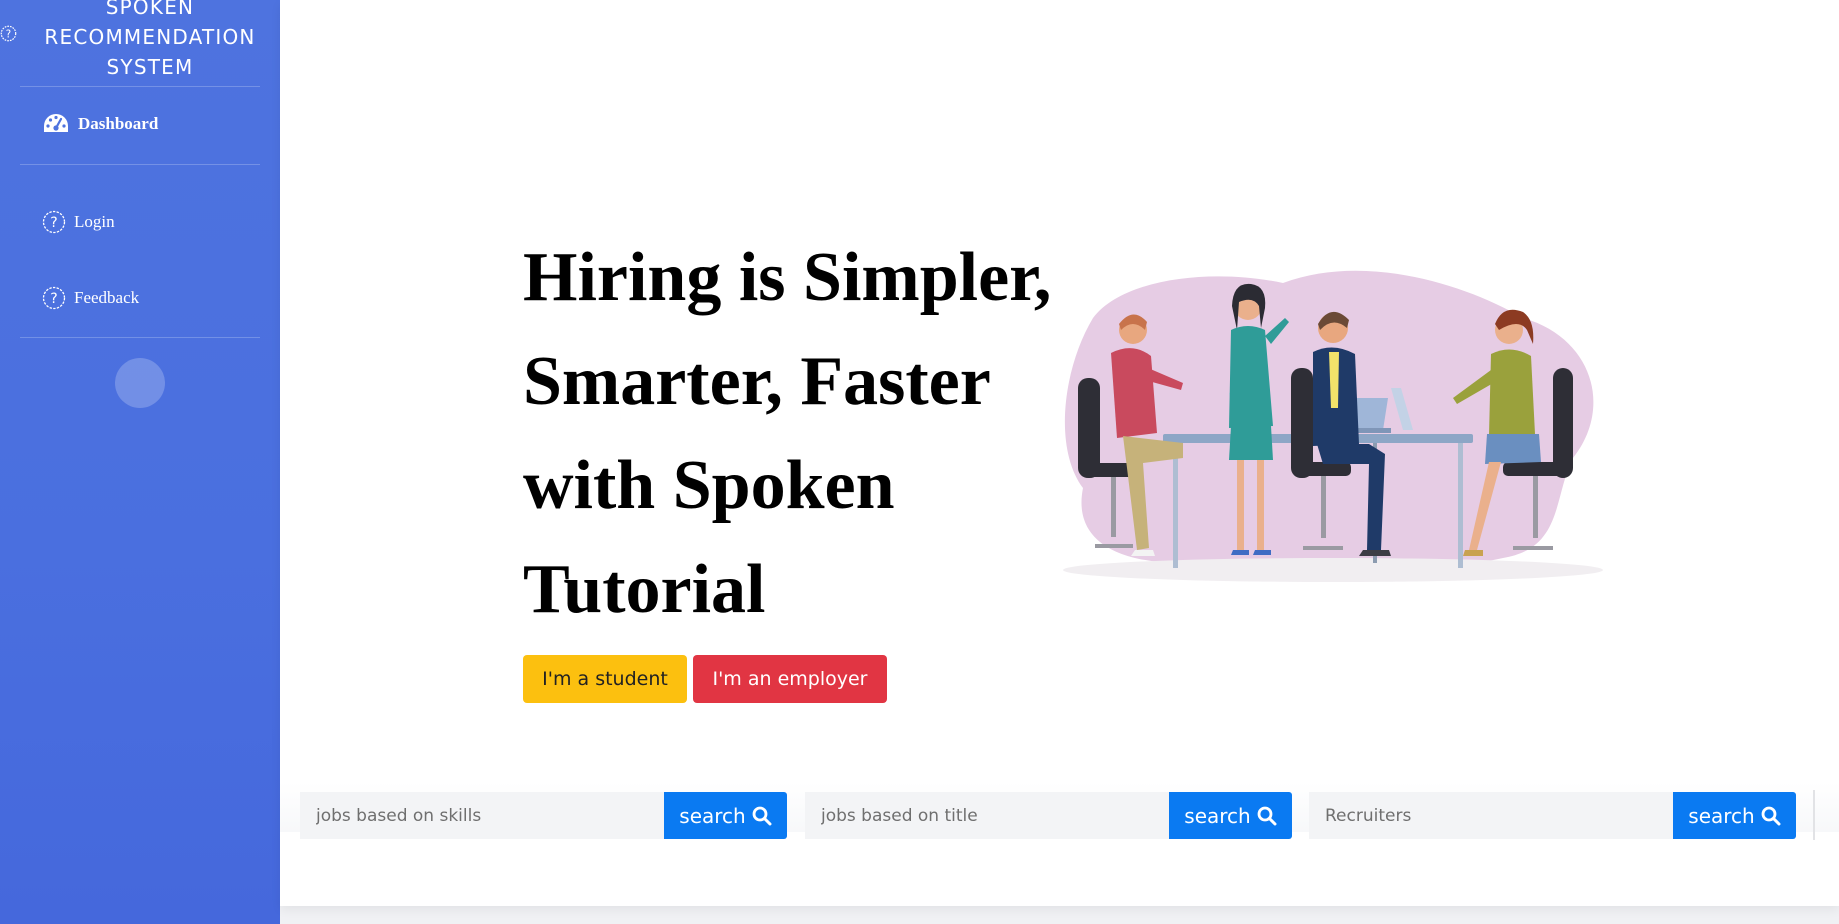 This screenshot has width=1839, height=924. Describe the element at coordinates (150, 9) in the screenshot. I see `brand-line: SPOKEN` at that location.